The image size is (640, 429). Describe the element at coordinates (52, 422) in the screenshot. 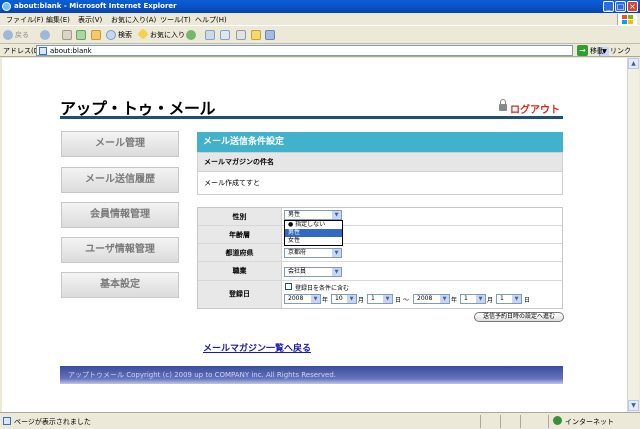

I see `status-text: ページが表示されました` at that location.